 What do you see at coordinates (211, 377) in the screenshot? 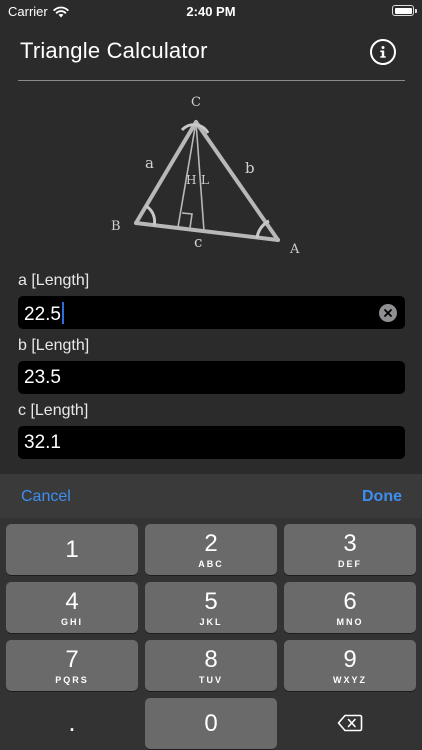
I see `length-b-input: 23.5` at bounding box center [211, 377].